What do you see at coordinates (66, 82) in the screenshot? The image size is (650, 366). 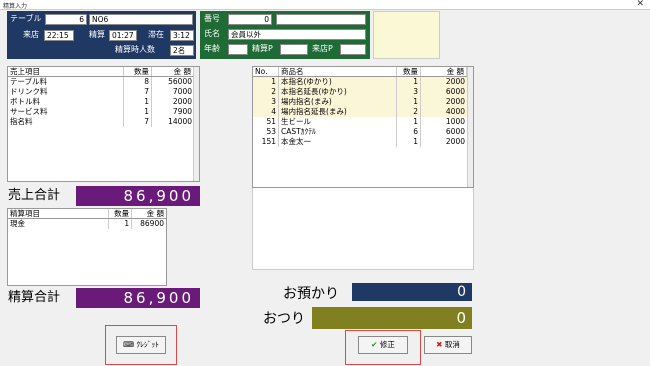 I see `sales-cell: テーブル料` at bounding box center [66, 82].